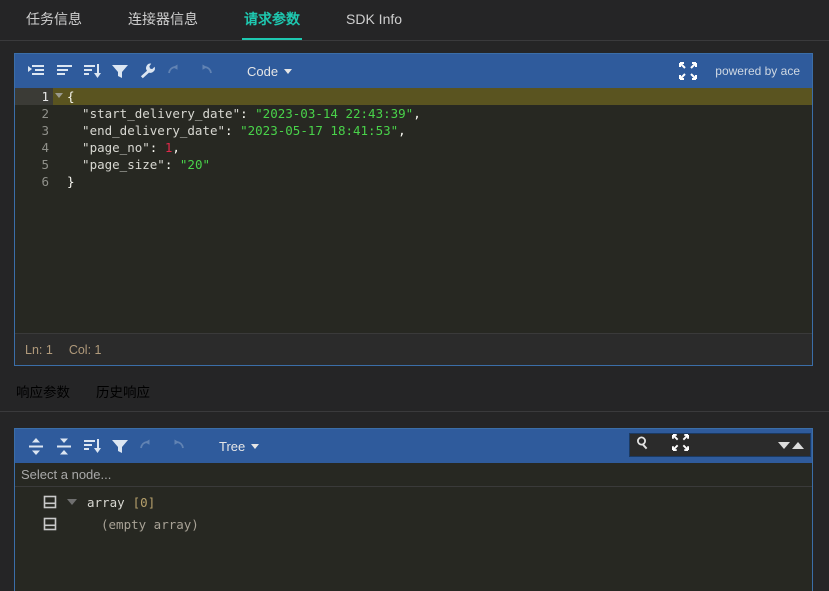 The width and height of the screenshot is (829, 591). I want to click on search-nav-arrows, so click(791, 445).